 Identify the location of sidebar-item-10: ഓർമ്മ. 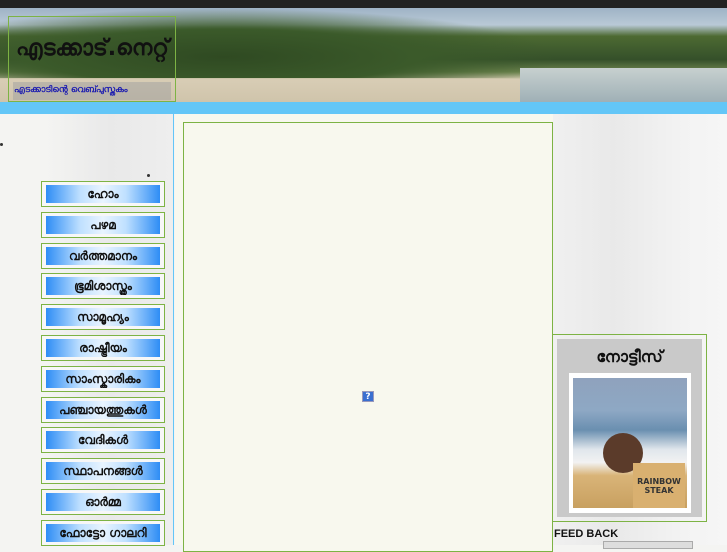
(103, 502).